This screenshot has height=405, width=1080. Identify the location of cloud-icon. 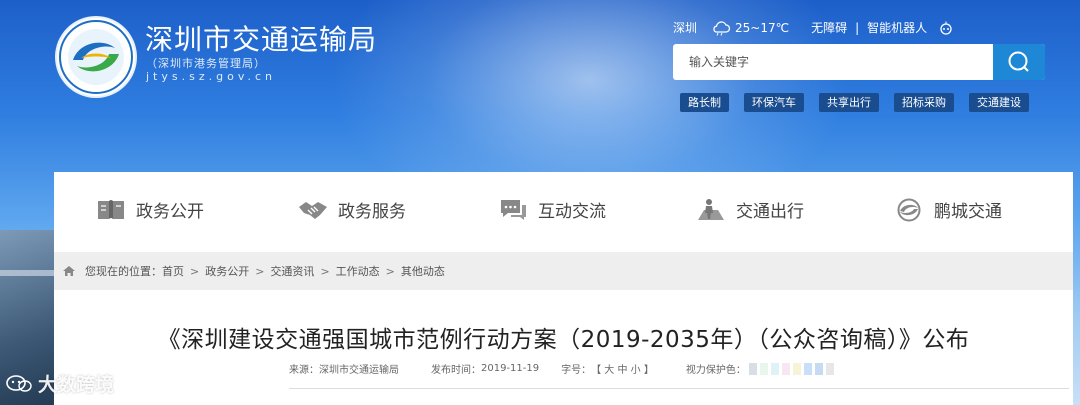
(722, 28).